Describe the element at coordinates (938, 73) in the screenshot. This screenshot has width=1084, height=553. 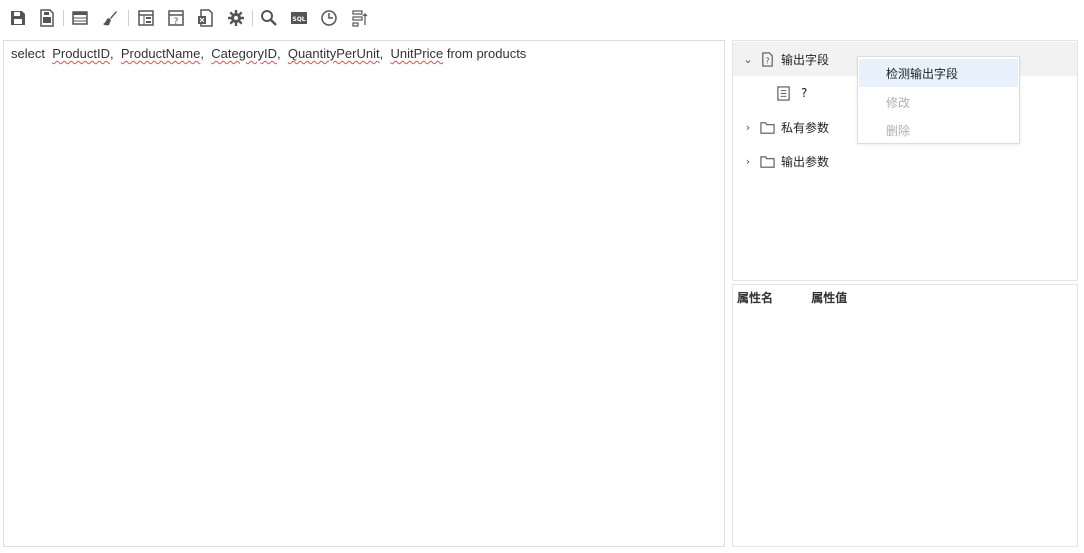
I see `menu-item-detect-output-fields: 检测输出字段` at that location.